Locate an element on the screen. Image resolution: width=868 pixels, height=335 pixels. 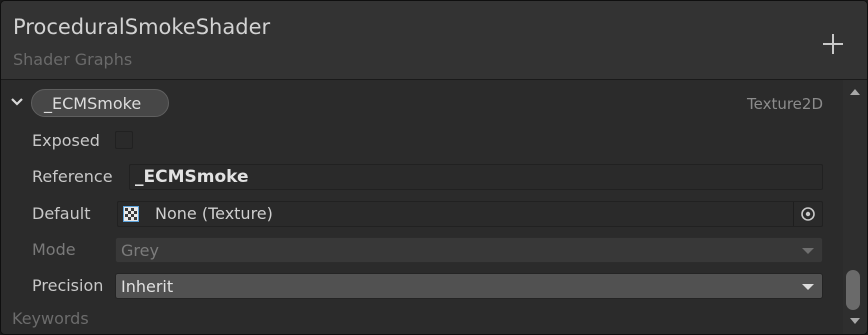
reference-field: _ECMSmoke is located at coordinates (476, 177).